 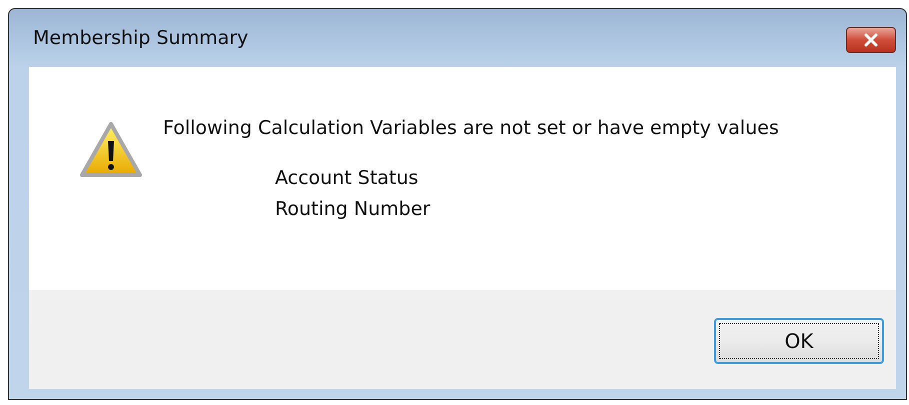 I want to click on window-title: Membership Summary, so click(x=140, y=38).